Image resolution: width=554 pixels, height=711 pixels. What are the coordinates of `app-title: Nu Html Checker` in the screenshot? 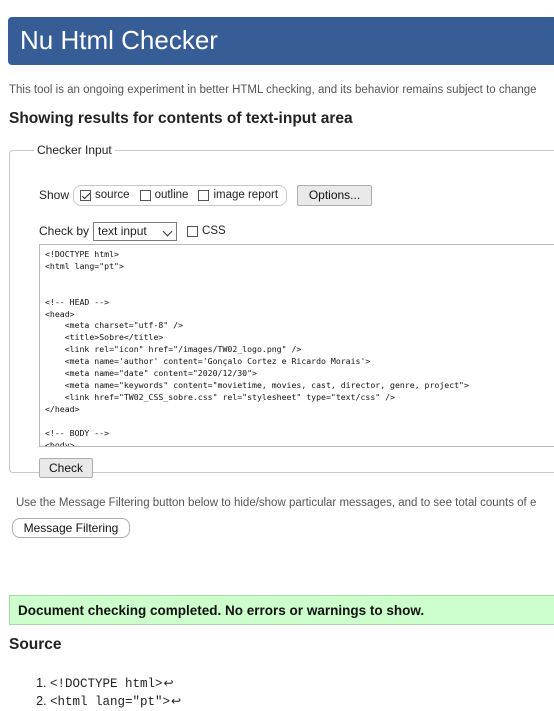 It's located at (119, 40).